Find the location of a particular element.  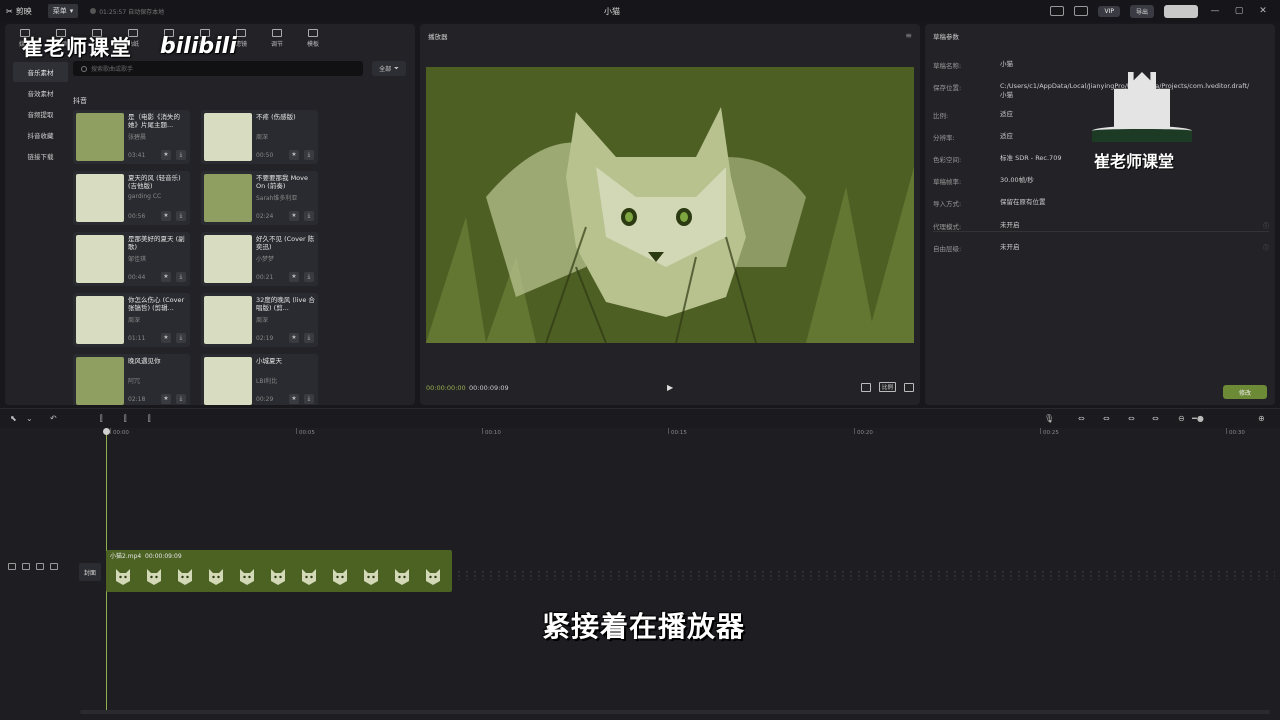

keyboard-icon is located at coordinates (1057, 11).